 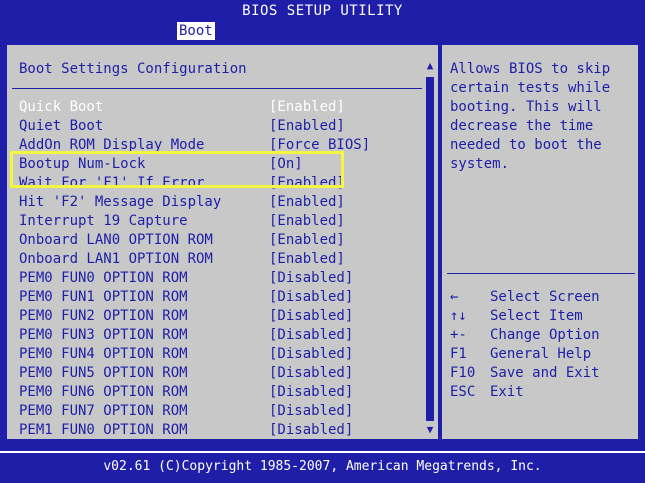 What do you see at coordinates (463, 392) in the screenshot?
I see `key-name: ESC` at bounding box center [463, 392].